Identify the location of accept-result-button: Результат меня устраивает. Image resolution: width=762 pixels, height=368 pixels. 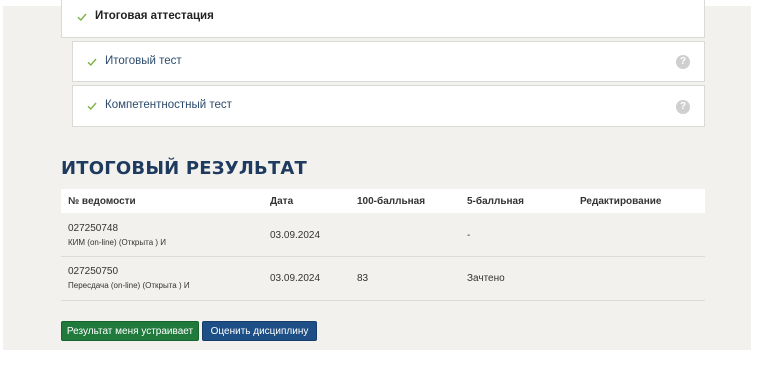
(130, 331).